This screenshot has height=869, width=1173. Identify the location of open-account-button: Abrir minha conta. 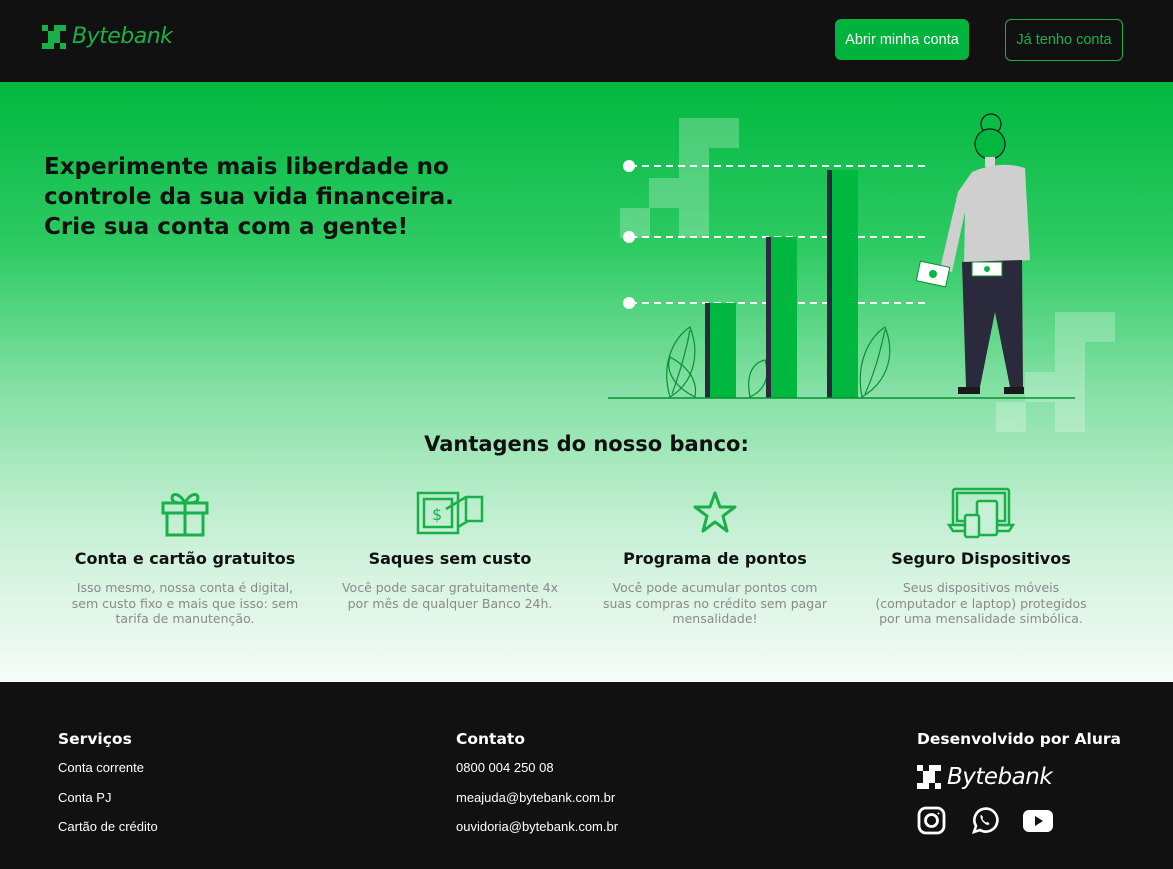
(902, 39).